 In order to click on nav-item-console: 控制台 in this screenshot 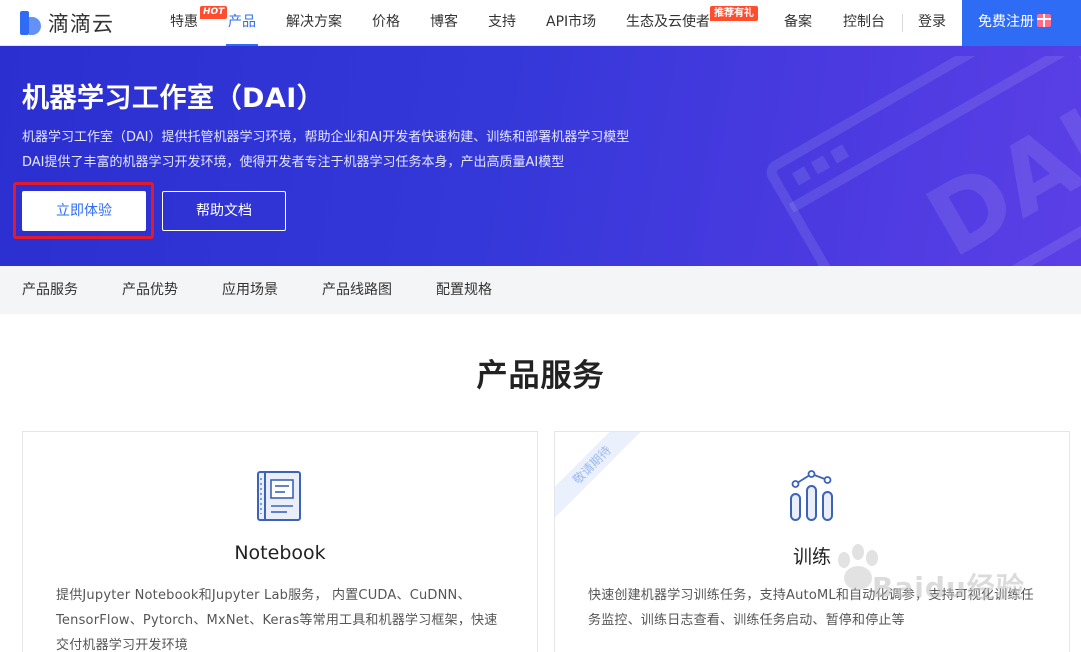, I will do `click(864, 23)`.